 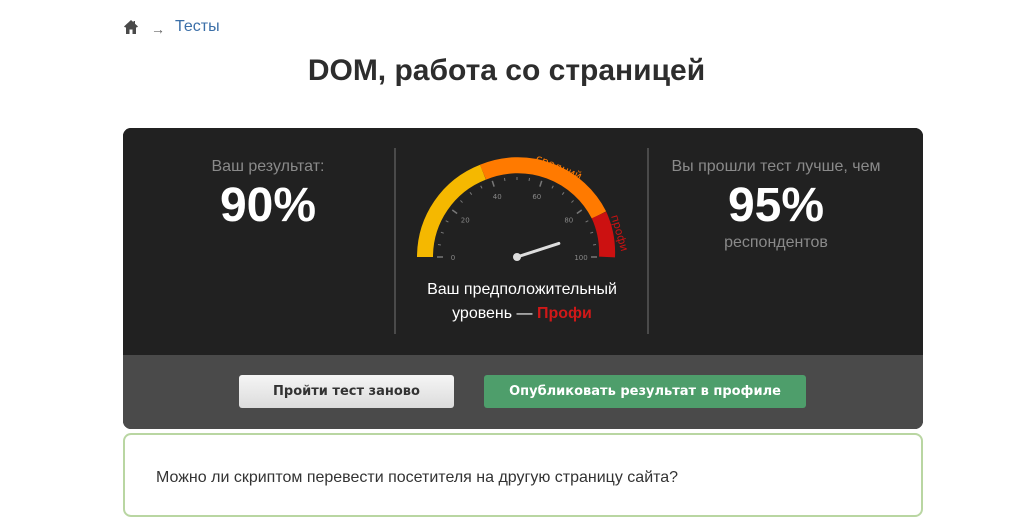 I want to click on your-result-label: Ваш результат:, so click(x=268, y=167).